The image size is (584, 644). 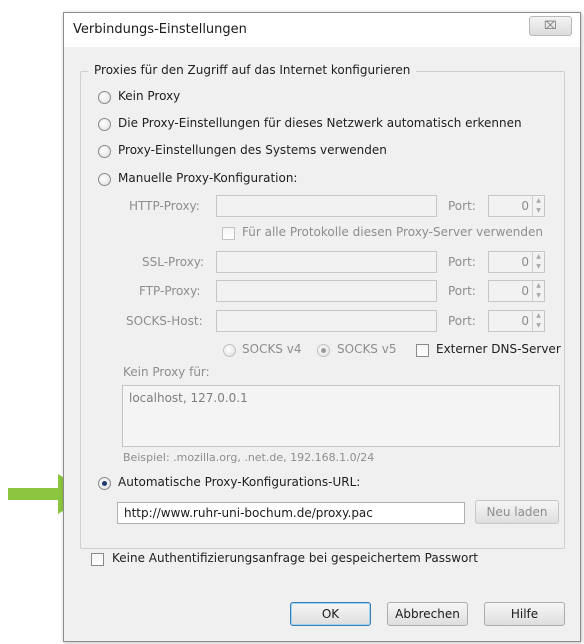 What do you see at coordinates (326, 291) in the screenshot?
I see `ftp-proxy-input` at bounding box center [326, 291].